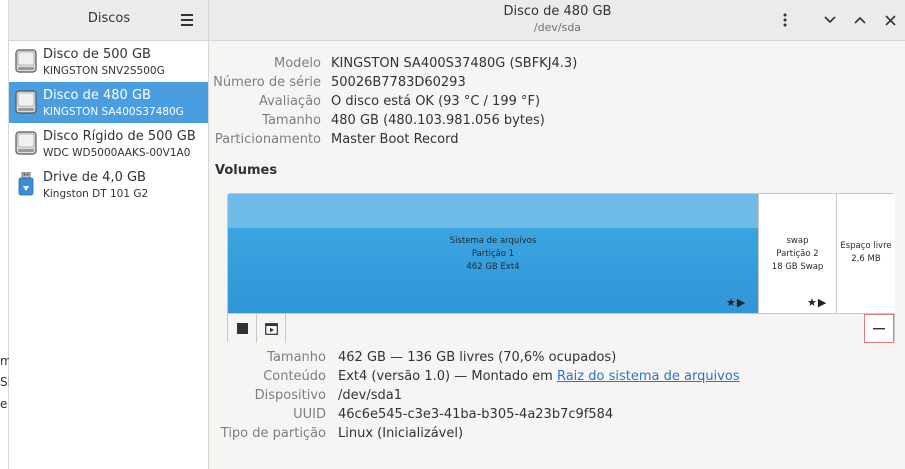  What do you see at coordinates (398, 82) in the screenshot?
I see `info-value: 50026B7783D60293` at bounding box center [398, 82].